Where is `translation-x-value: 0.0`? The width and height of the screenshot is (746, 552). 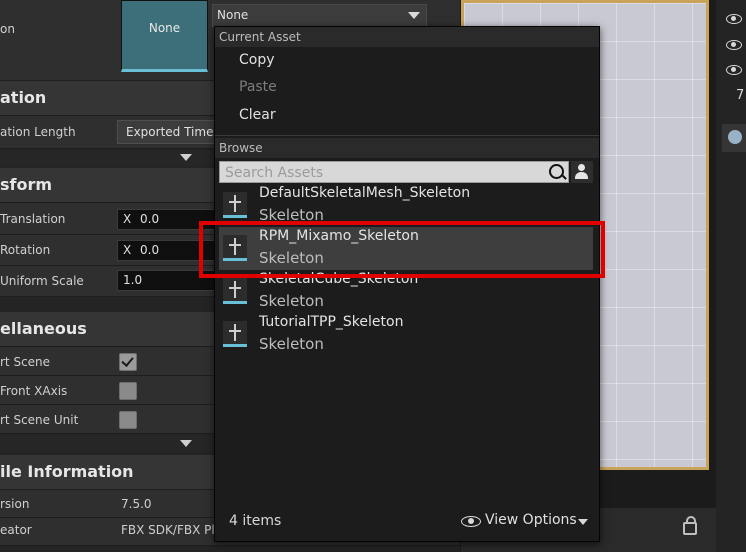 translation-x-value: 0.0 is located at coordinates (150, 219).